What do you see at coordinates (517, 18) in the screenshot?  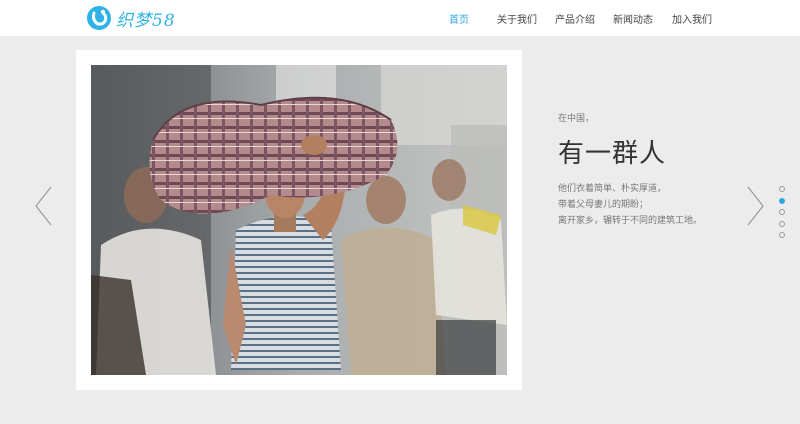 I see `nav-item-about: 关于我们` at bounding box center [517, 18].